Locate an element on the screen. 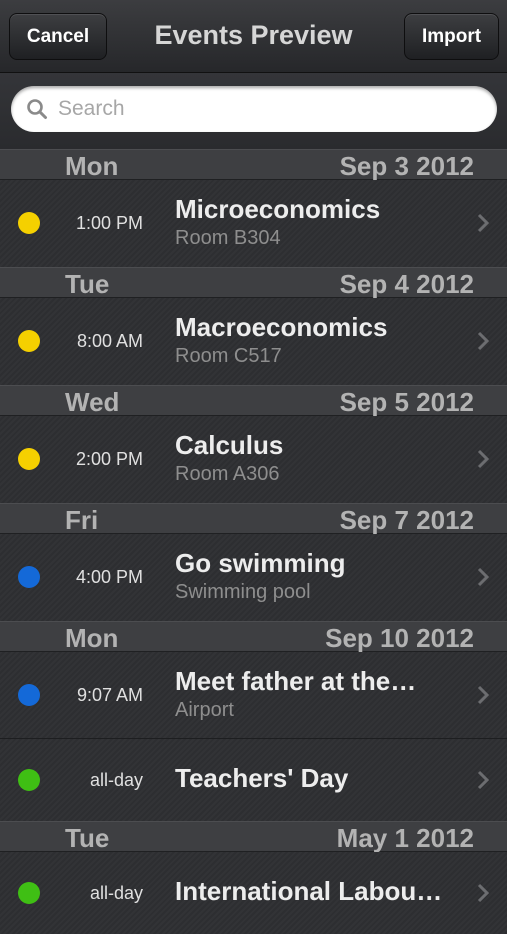  section-date: May 1 2012 is located at coordinates (405, 838).